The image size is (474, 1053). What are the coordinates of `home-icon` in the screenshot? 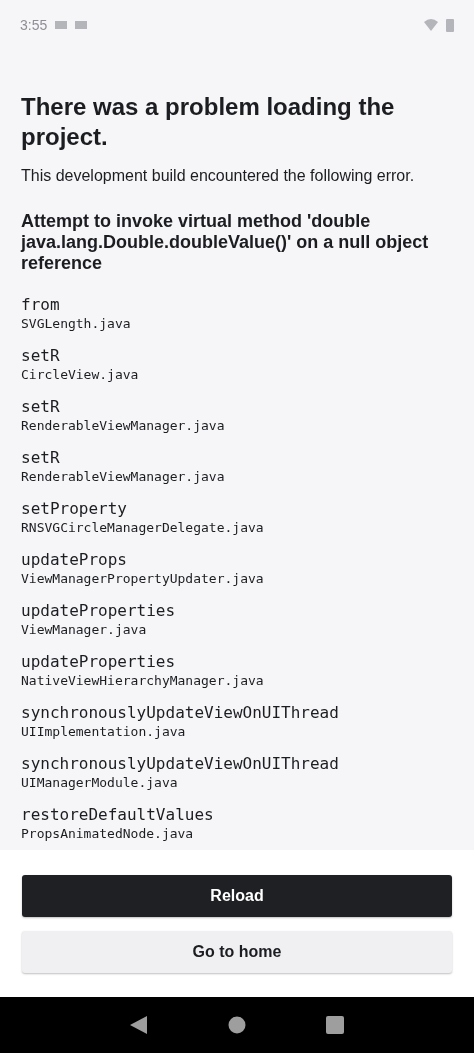 It's located at (237, 1025).